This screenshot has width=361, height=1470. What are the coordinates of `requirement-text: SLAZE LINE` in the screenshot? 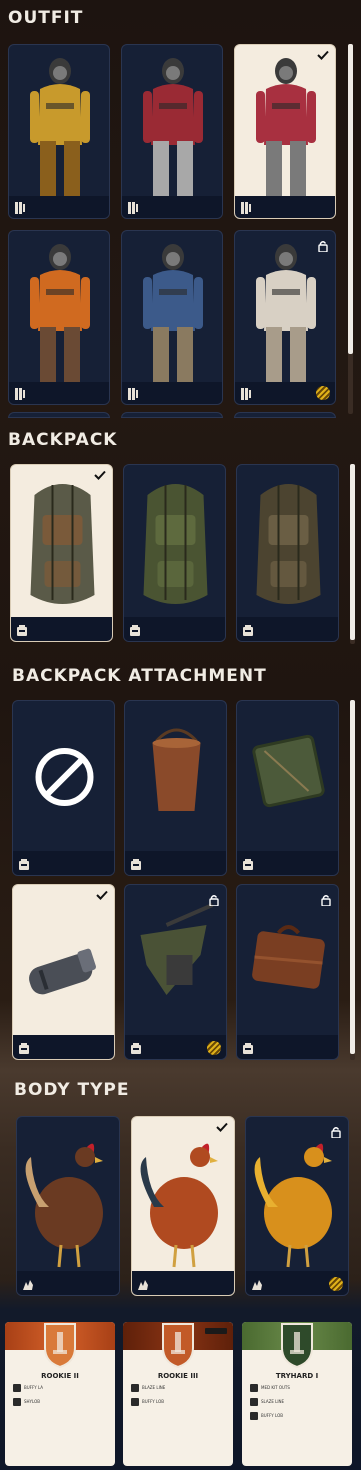 It's located at (273, 1401).